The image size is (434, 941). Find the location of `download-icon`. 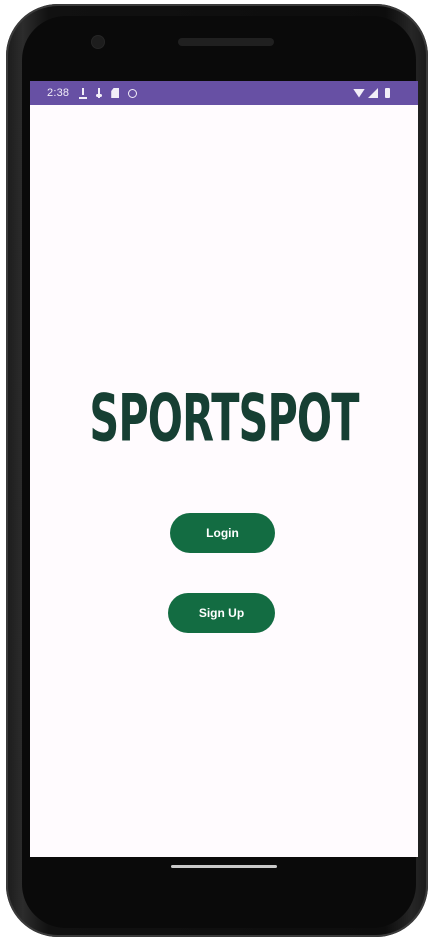

download-icon is located at coordinates (83, 93).